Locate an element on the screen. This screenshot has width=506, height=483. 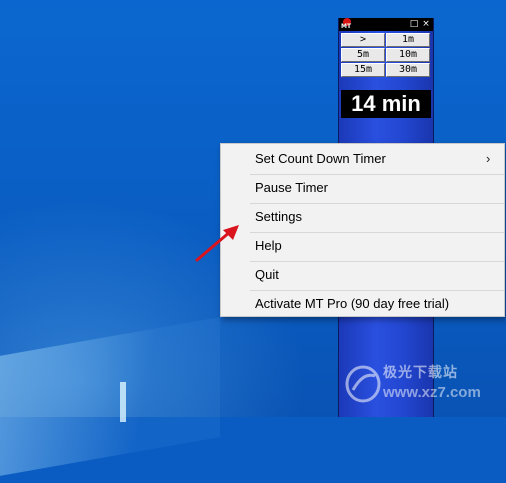
menu-item-help: Help is located at coordinates (362, 246).